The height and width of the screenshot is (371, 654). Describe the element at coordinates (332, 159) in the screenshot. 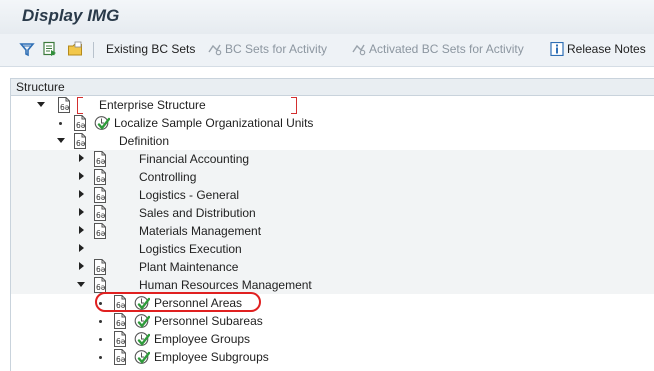

I see `tree-node: 6ə Financial Accounting` at that location.